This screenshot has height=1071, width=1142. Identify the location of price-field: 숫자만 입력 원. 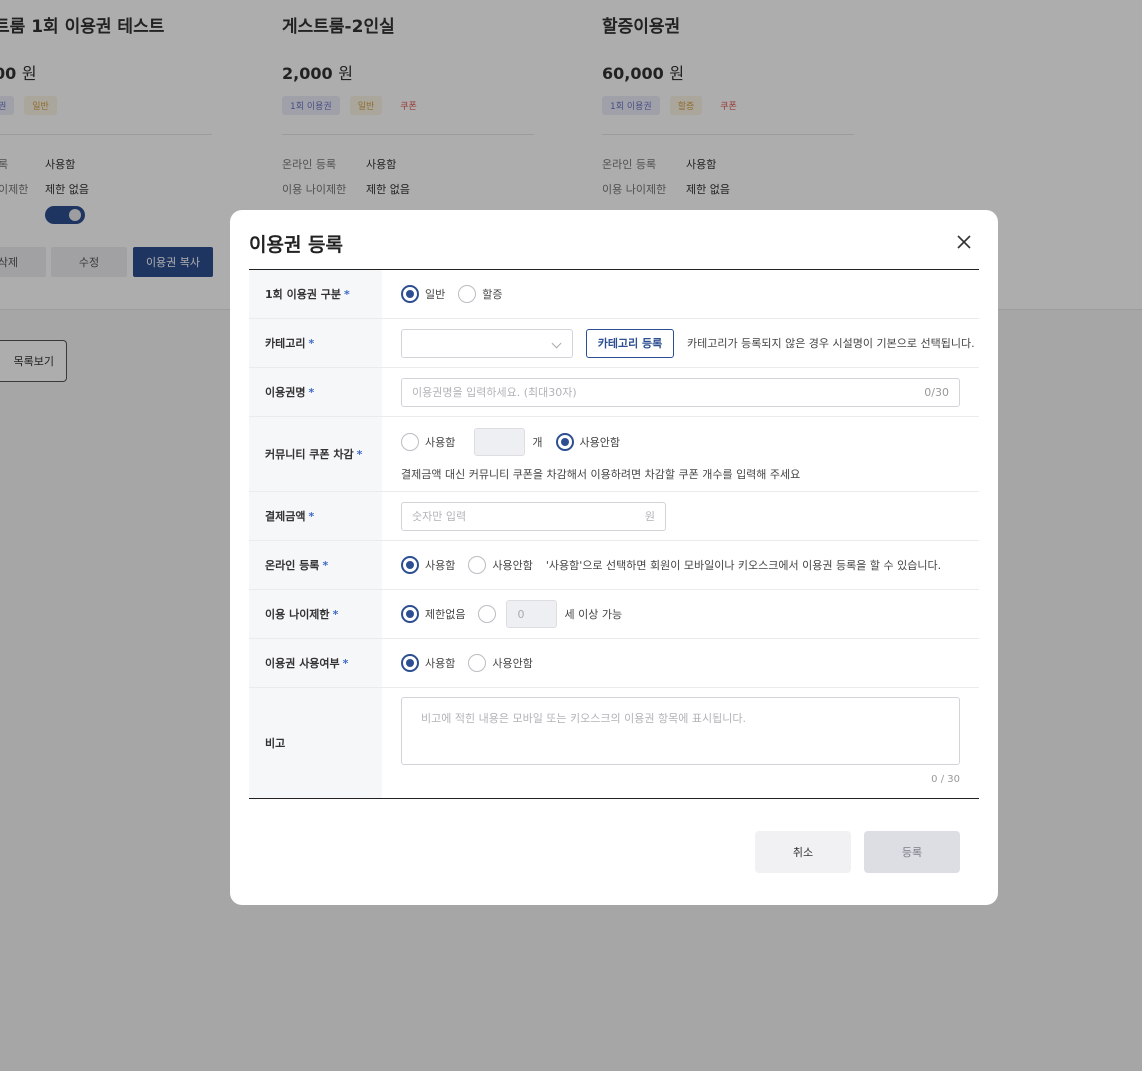
(680, 516).